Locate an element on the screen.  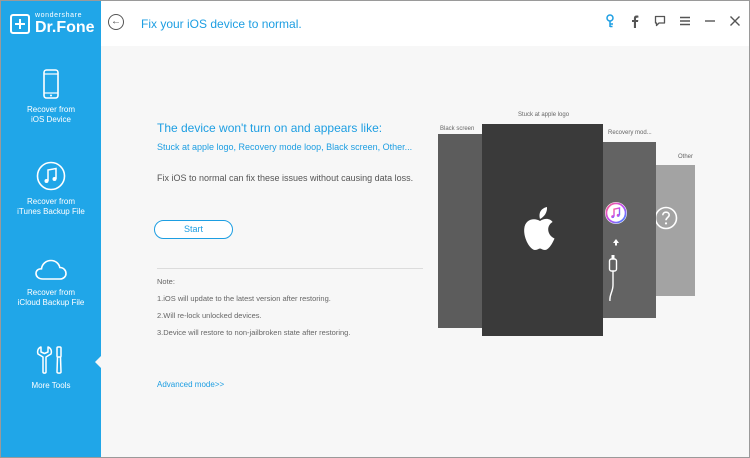
brand-big: Dr.Fone is located at coordinates (65, 27).